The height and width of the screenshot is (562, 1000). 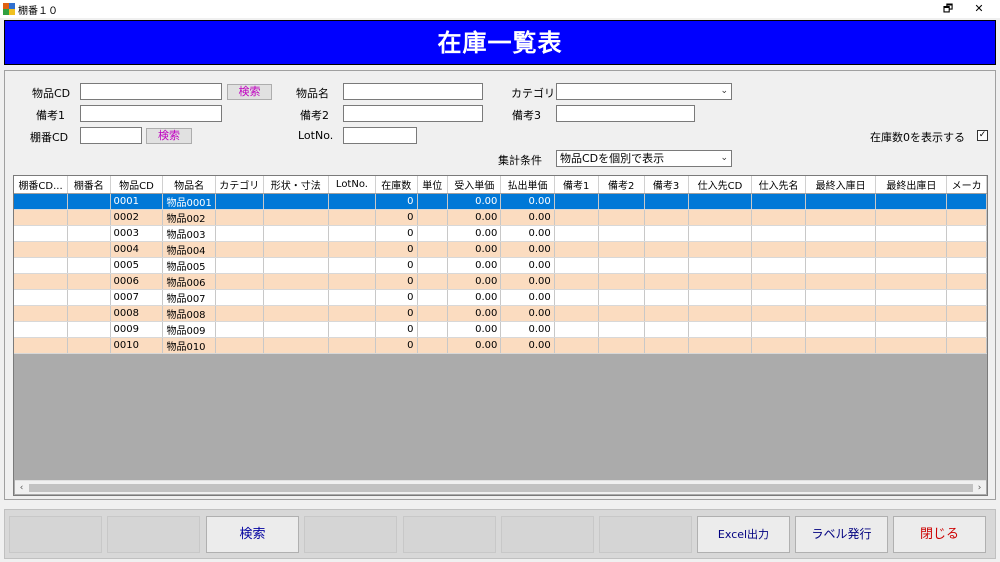 What do you see at coordinates (500, 265) in the screenshot?
I see `table-row: 0005 物品005 0 0.00 0.00` at bounding box center [500, 265].